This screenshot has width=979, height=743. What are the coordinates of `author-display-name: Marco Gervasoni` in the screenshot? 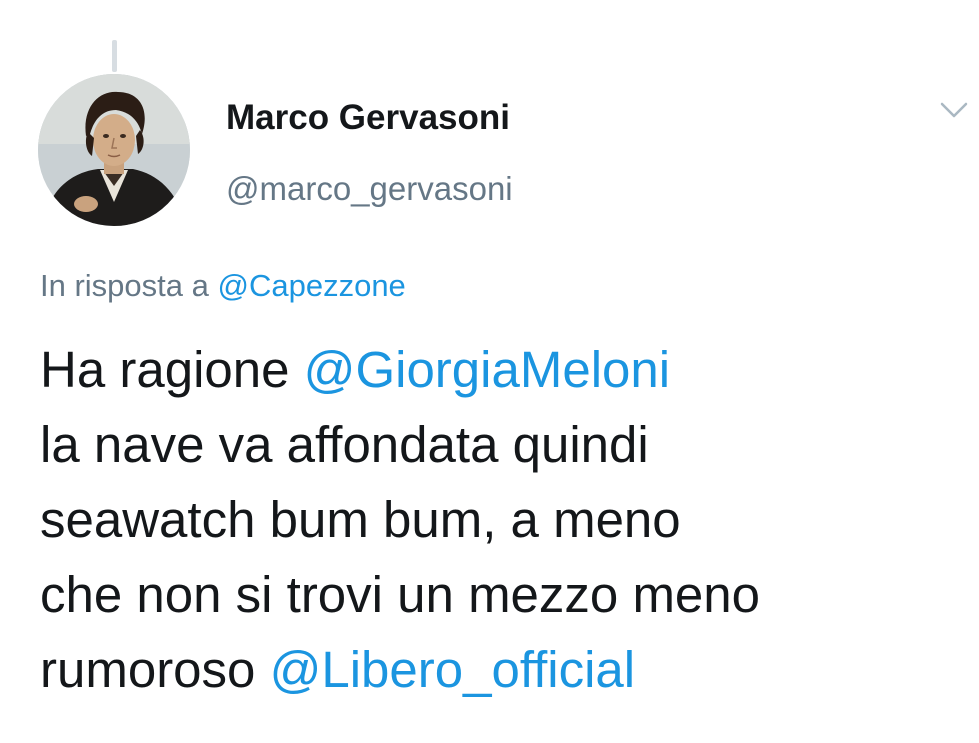 It's located at (368, 118).